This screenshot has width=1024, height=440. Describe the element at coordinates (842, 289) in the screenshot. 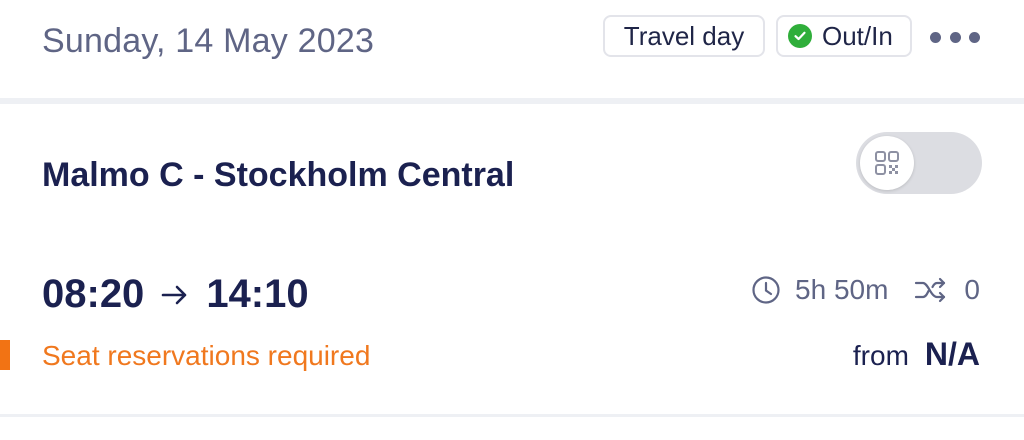

I see `duration-text: 5h 50m` at that location.